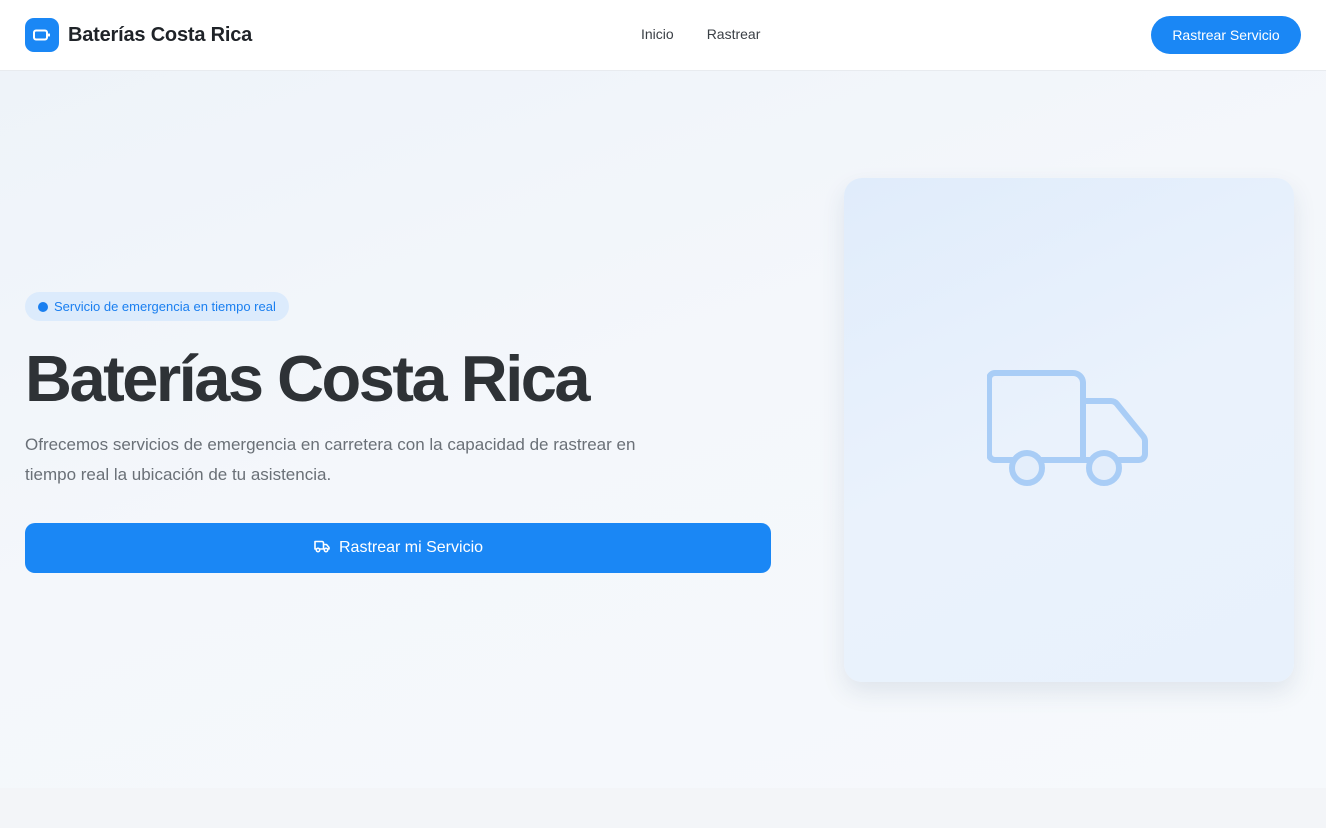 This screenshot has width=1326, height=828. I want to click on status-badge: Servicio de emergencia en tiempo real, so click(157, 306).